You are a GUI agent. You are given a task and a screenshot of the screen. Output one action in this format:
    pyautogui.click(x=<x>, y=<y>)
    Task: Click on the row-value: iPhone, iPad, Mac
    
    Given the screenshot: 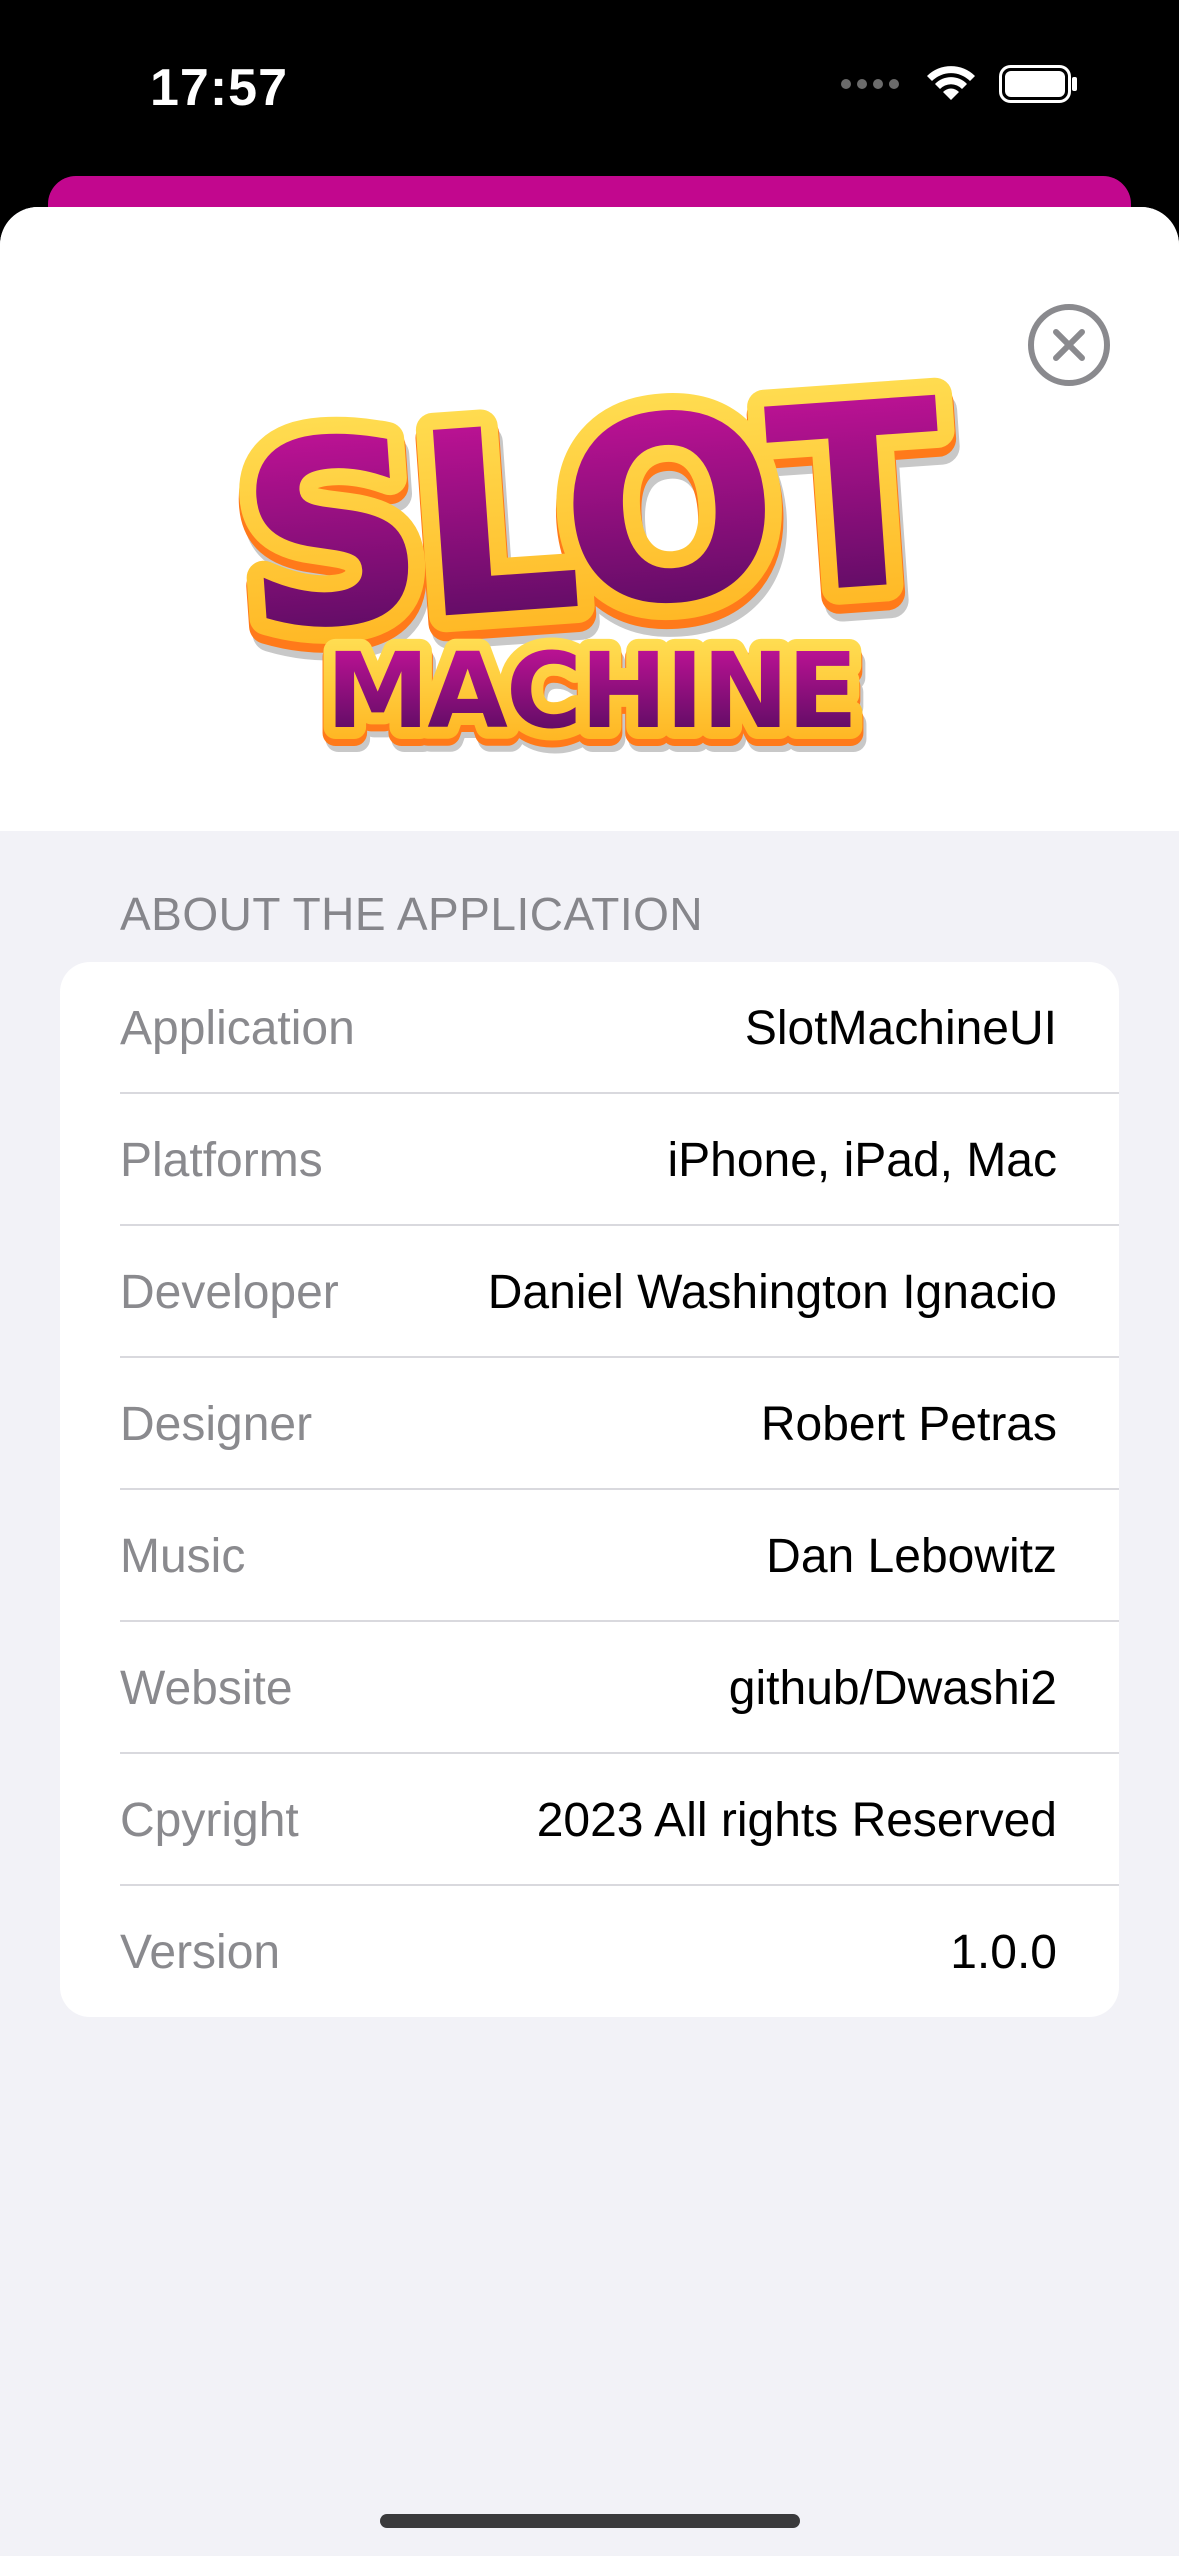 What is the action you would take?
    pyautogui.click(x=862, y=1160)
    